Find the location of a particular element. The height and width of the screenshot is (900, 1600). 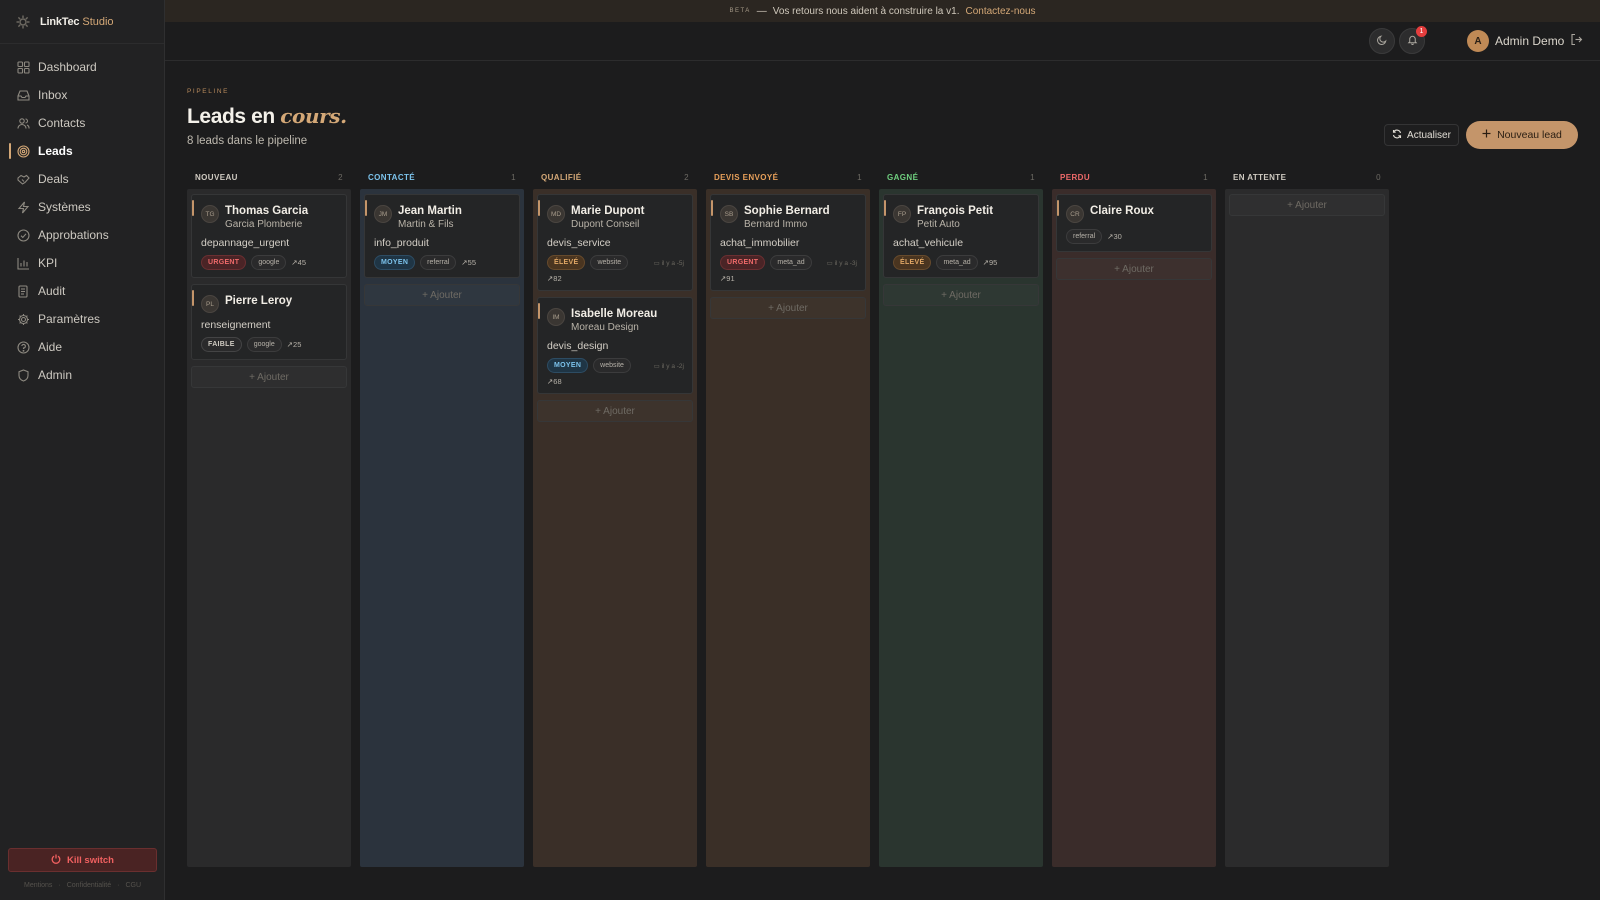

inbox-icon is located at coordinates (23, 95).